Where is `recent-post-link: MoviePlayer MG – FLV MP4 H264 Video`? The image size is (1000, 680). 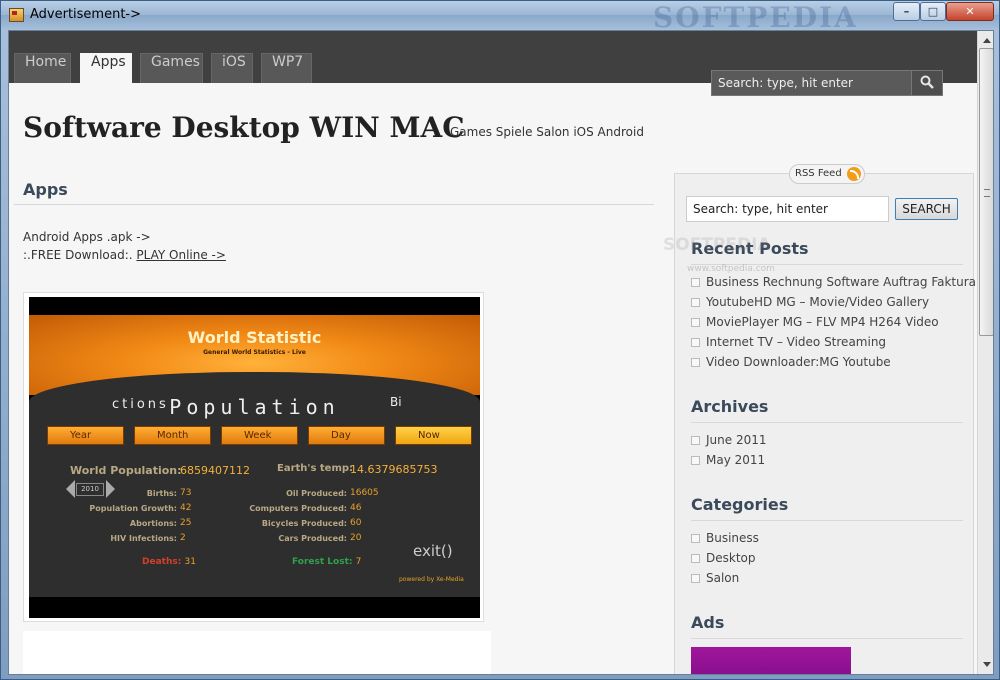
recent-post-link: MoviePlayer MG – FLV MP4 H264 Video is located at coordinates (833, 322).